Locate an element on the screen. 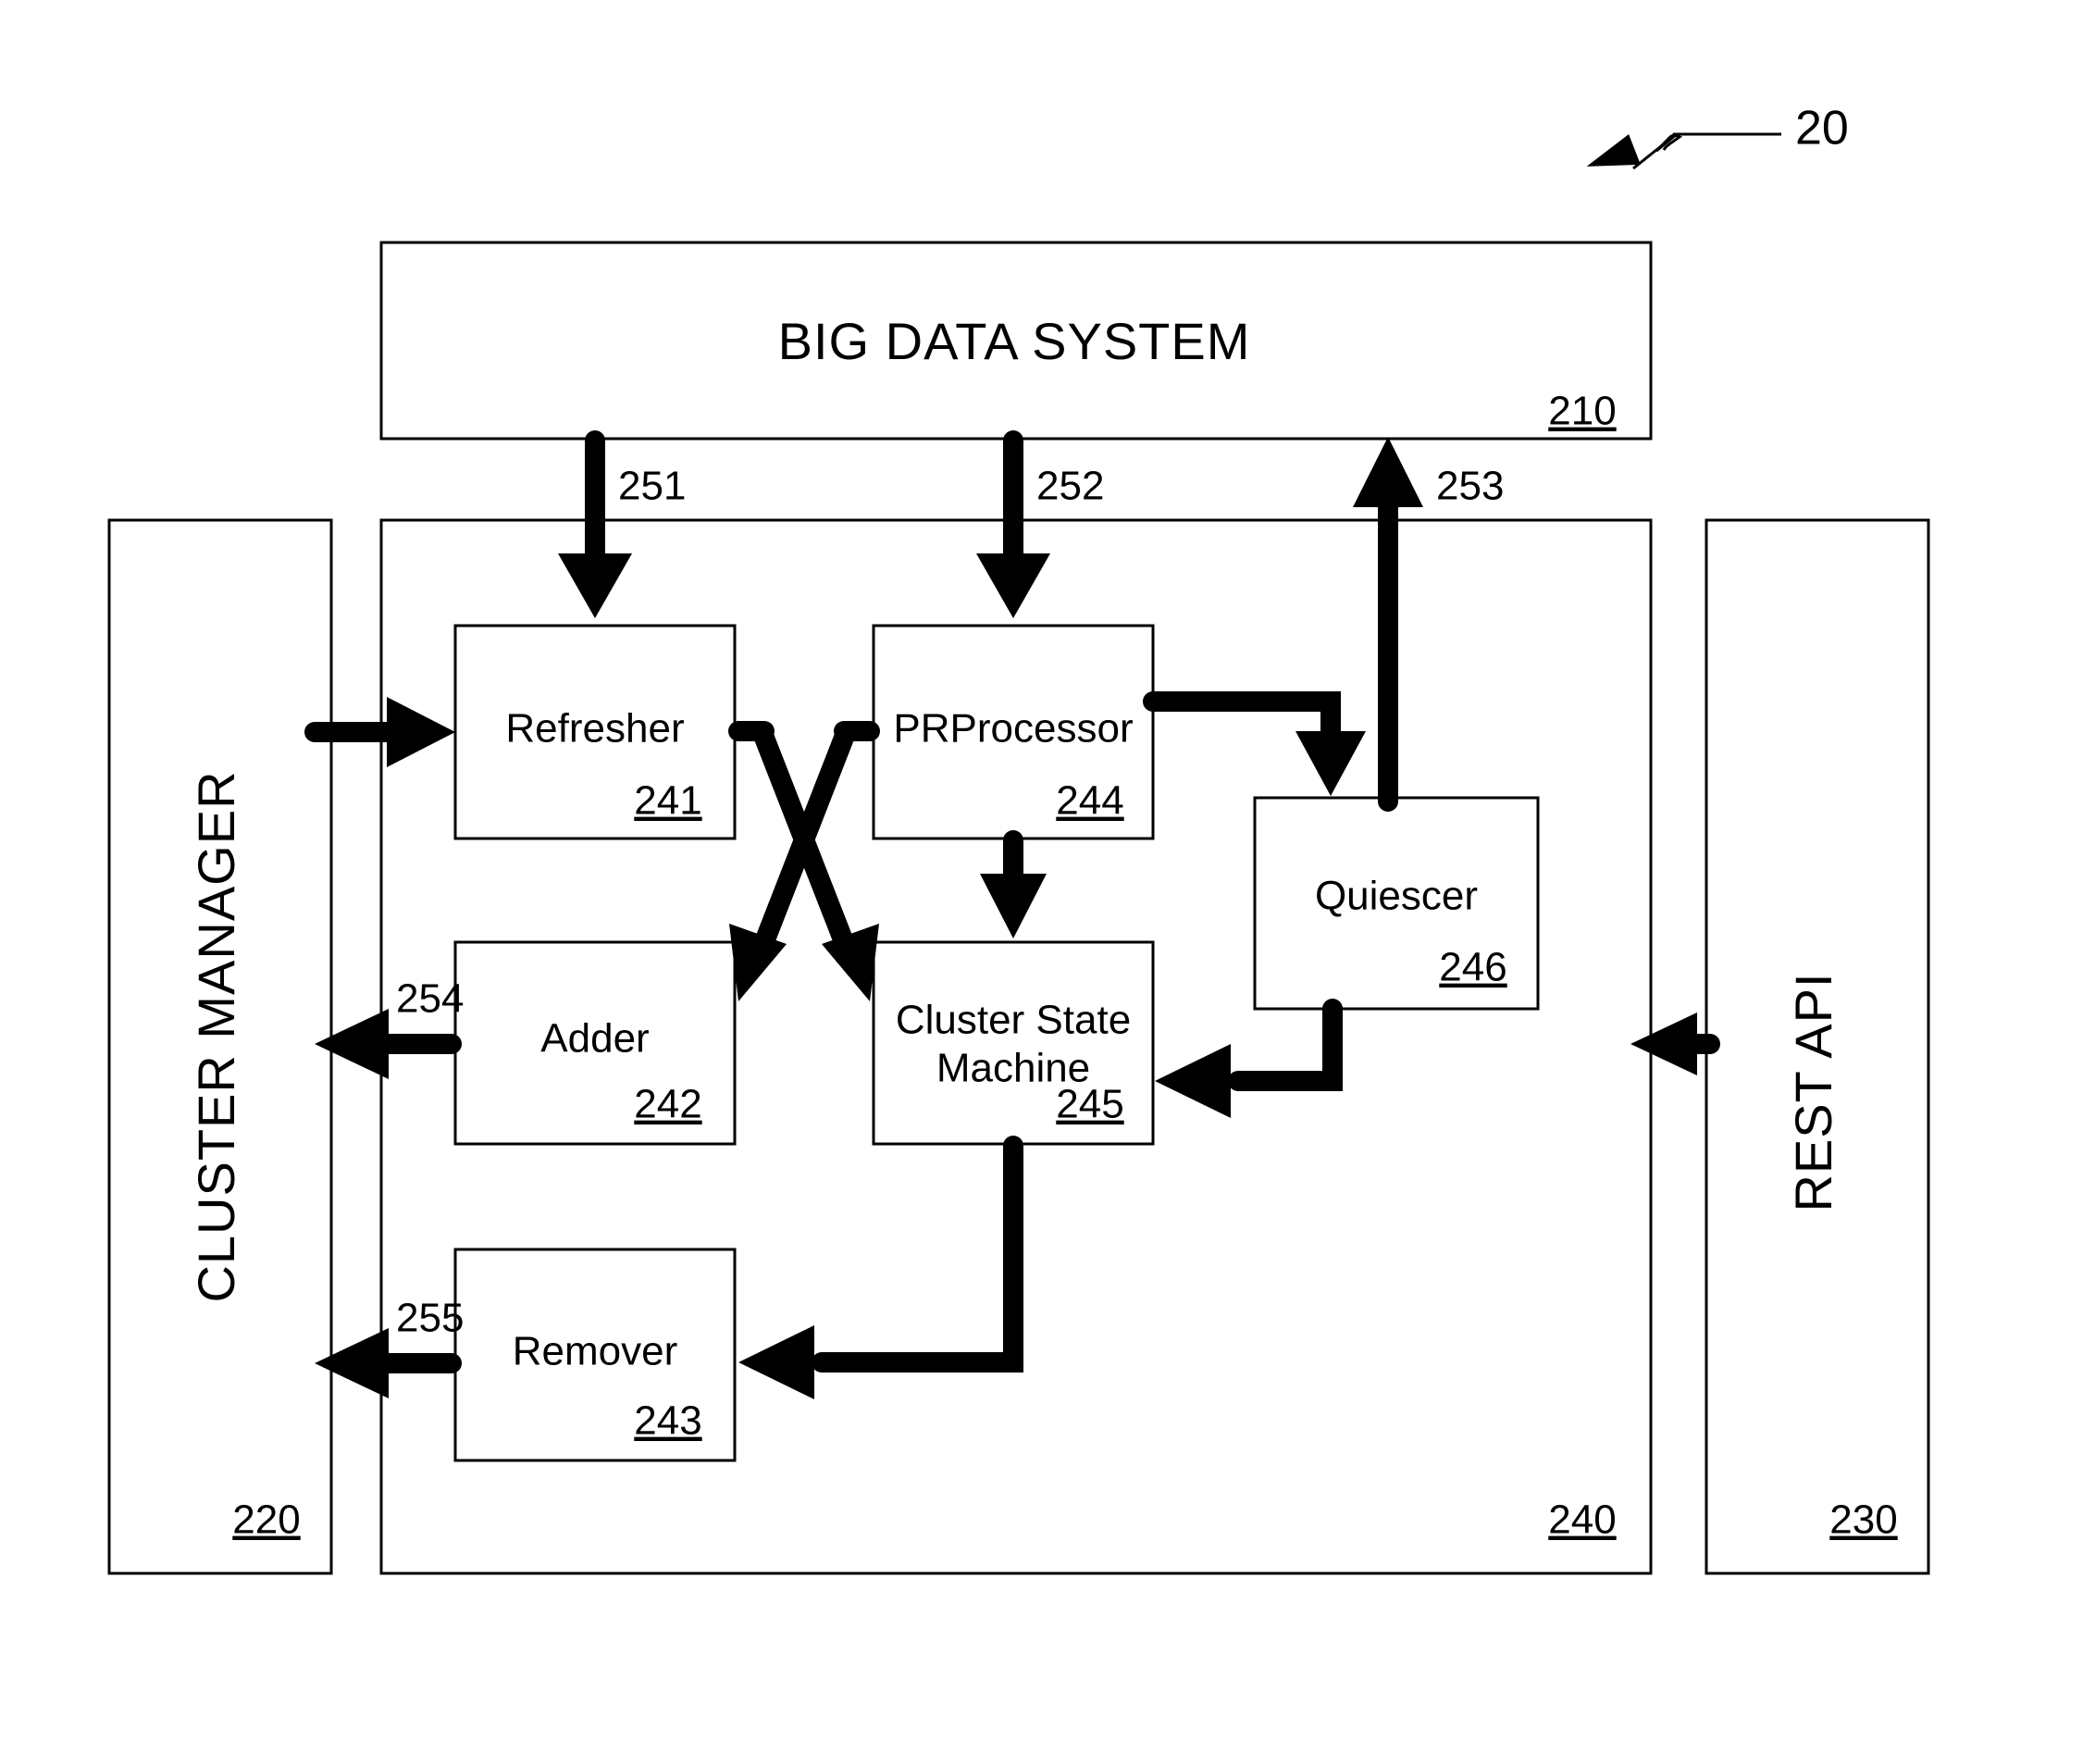 Image resolution: width=2095 pixels, height=1764 pixels. refresher-ref: 241 is located at coordinates (667, 801).